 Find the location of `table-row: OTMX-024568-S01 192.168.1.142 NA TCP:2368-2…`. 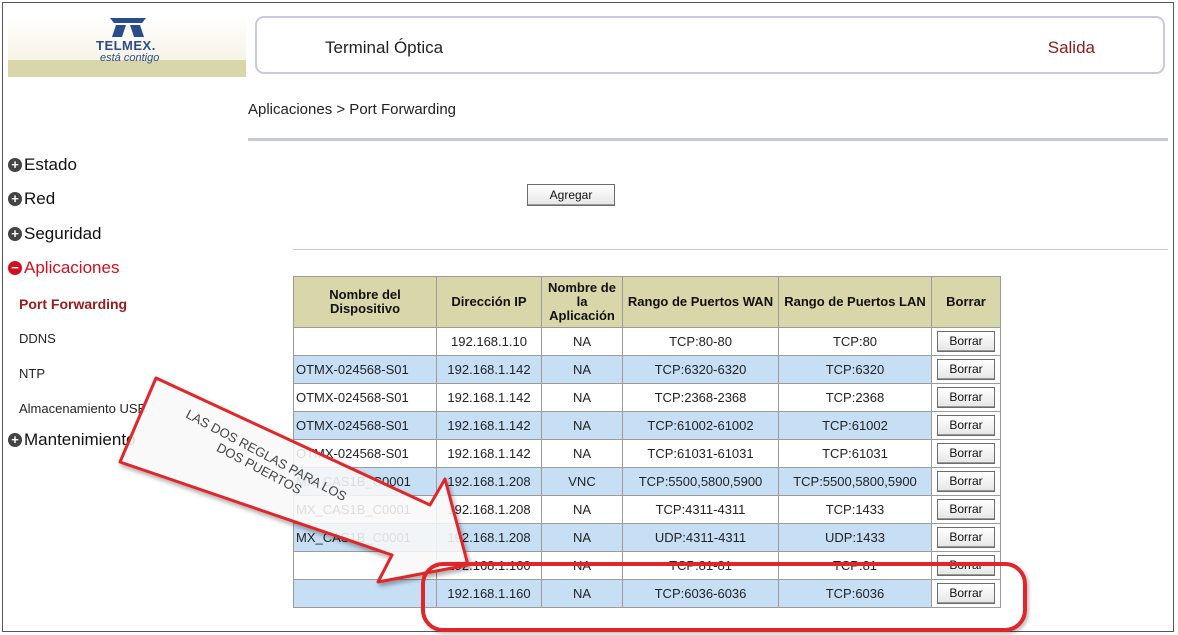

table-row: OTMX-024568-S01 192.168.1.142 NA TCP:2368-2… is located at coordinates (647, 397).